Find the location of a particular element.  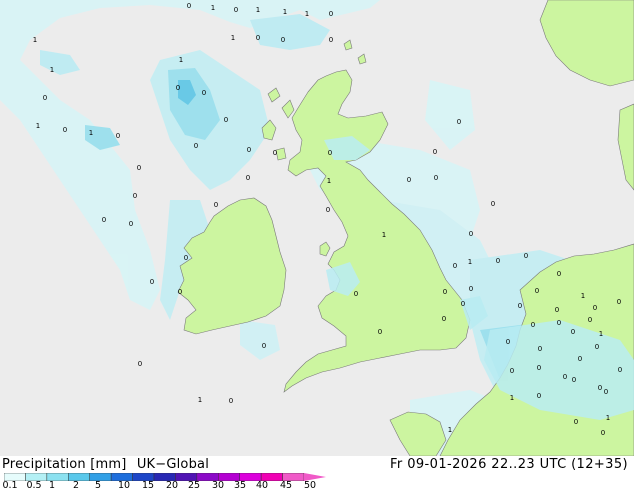

color-scale-tick-label: 5 is located at coordinates (98, 485).